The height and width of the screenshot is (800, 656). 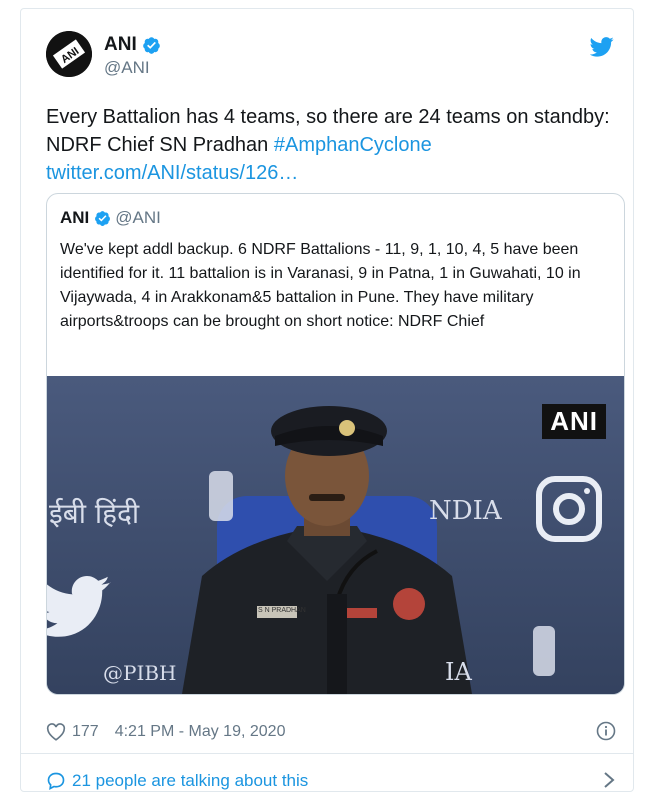 I want to click on hashtag-link: #AmphanCyclone, so click(x=353, y=145).